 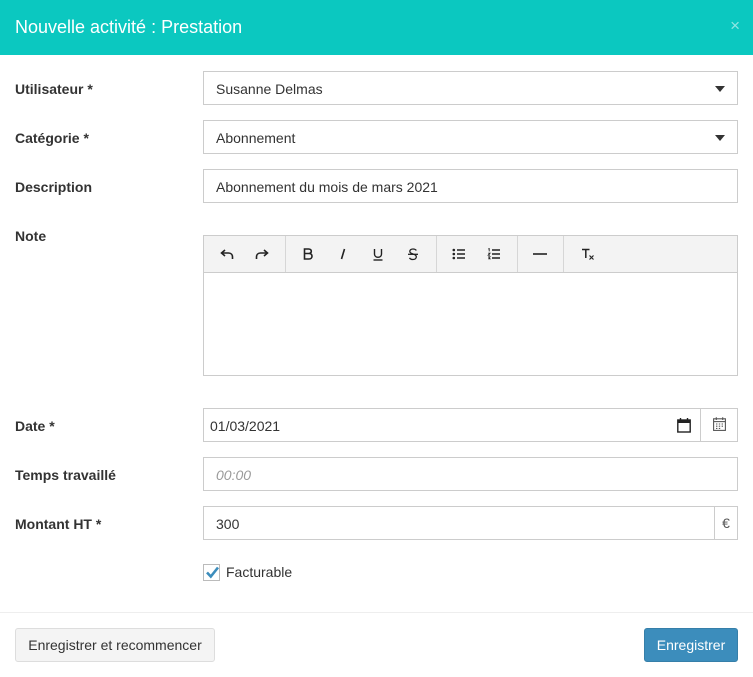 What do you see at coordinates (234, 475) in the screenshot?
I see `time-placeholder: 00:00` at bounding box center [234, 475].